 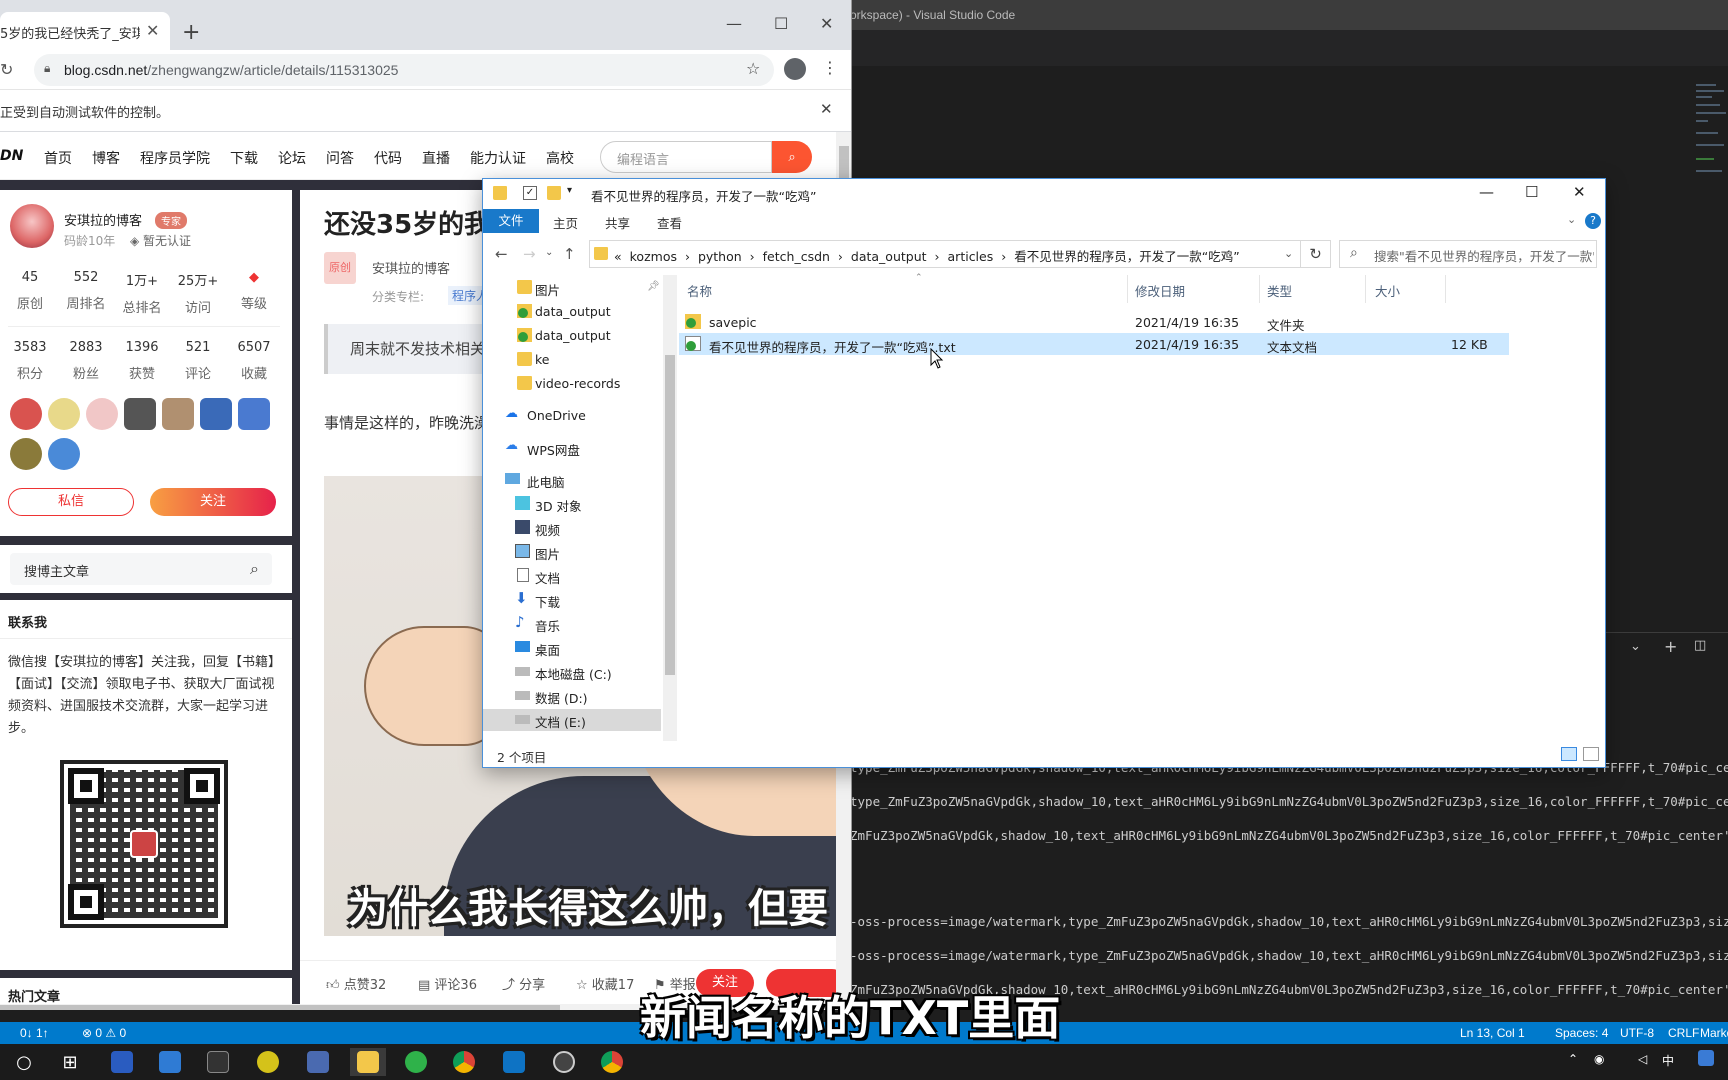 What do you see at coordinates (1571, 219) in the screenshot?
I see `ribbon-expand-icon: ⌄` at bounding box center [1571, 219].